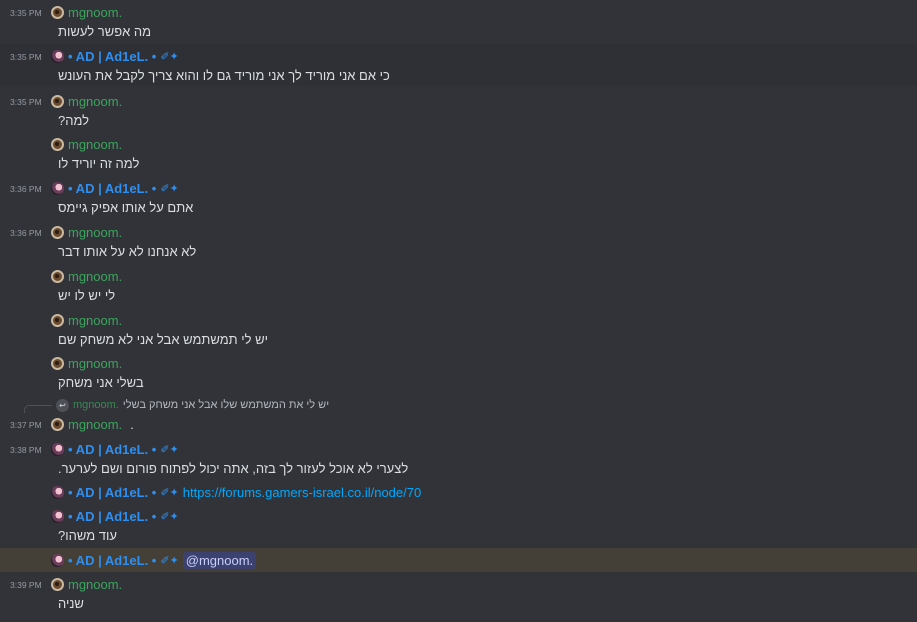  I want to click on message: 3:35 PM mgnoom. מה אפשר לעשות, so click(458, 23).